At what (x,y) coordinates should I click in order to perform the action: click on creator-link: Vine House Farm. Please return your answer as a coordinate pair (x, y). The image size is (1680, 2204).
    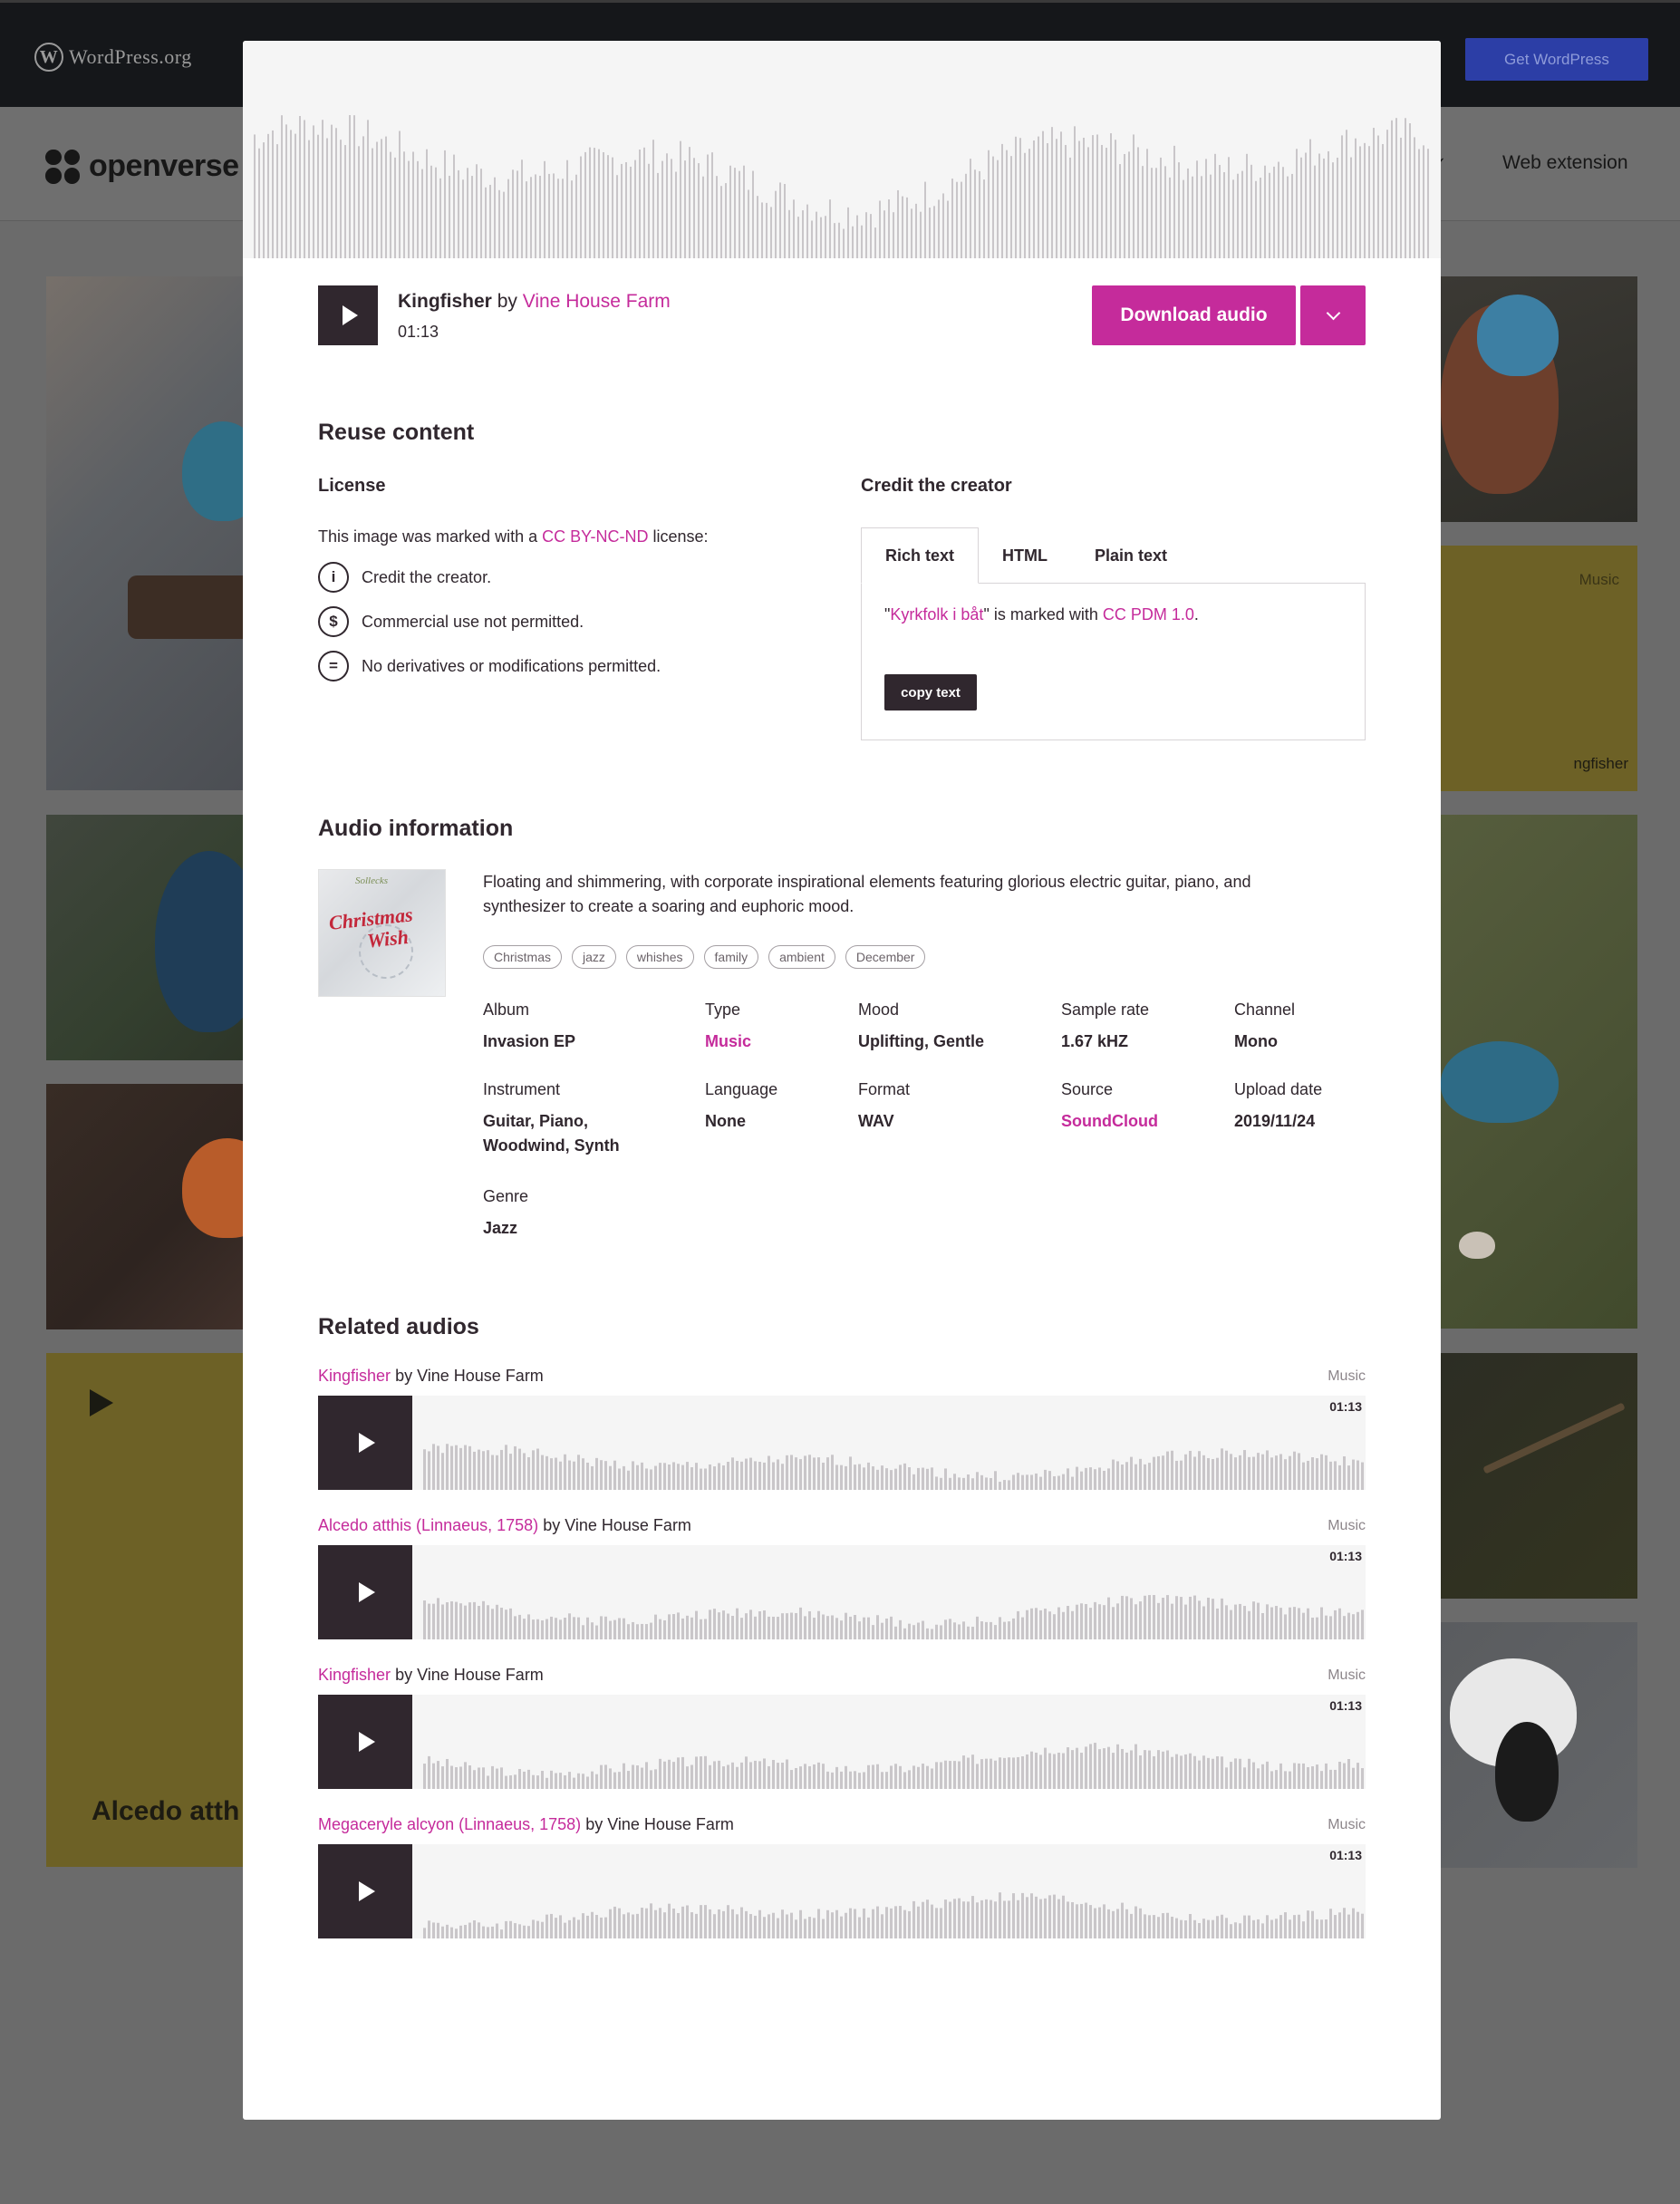
    Looking at the image, I should click on (597, 301).